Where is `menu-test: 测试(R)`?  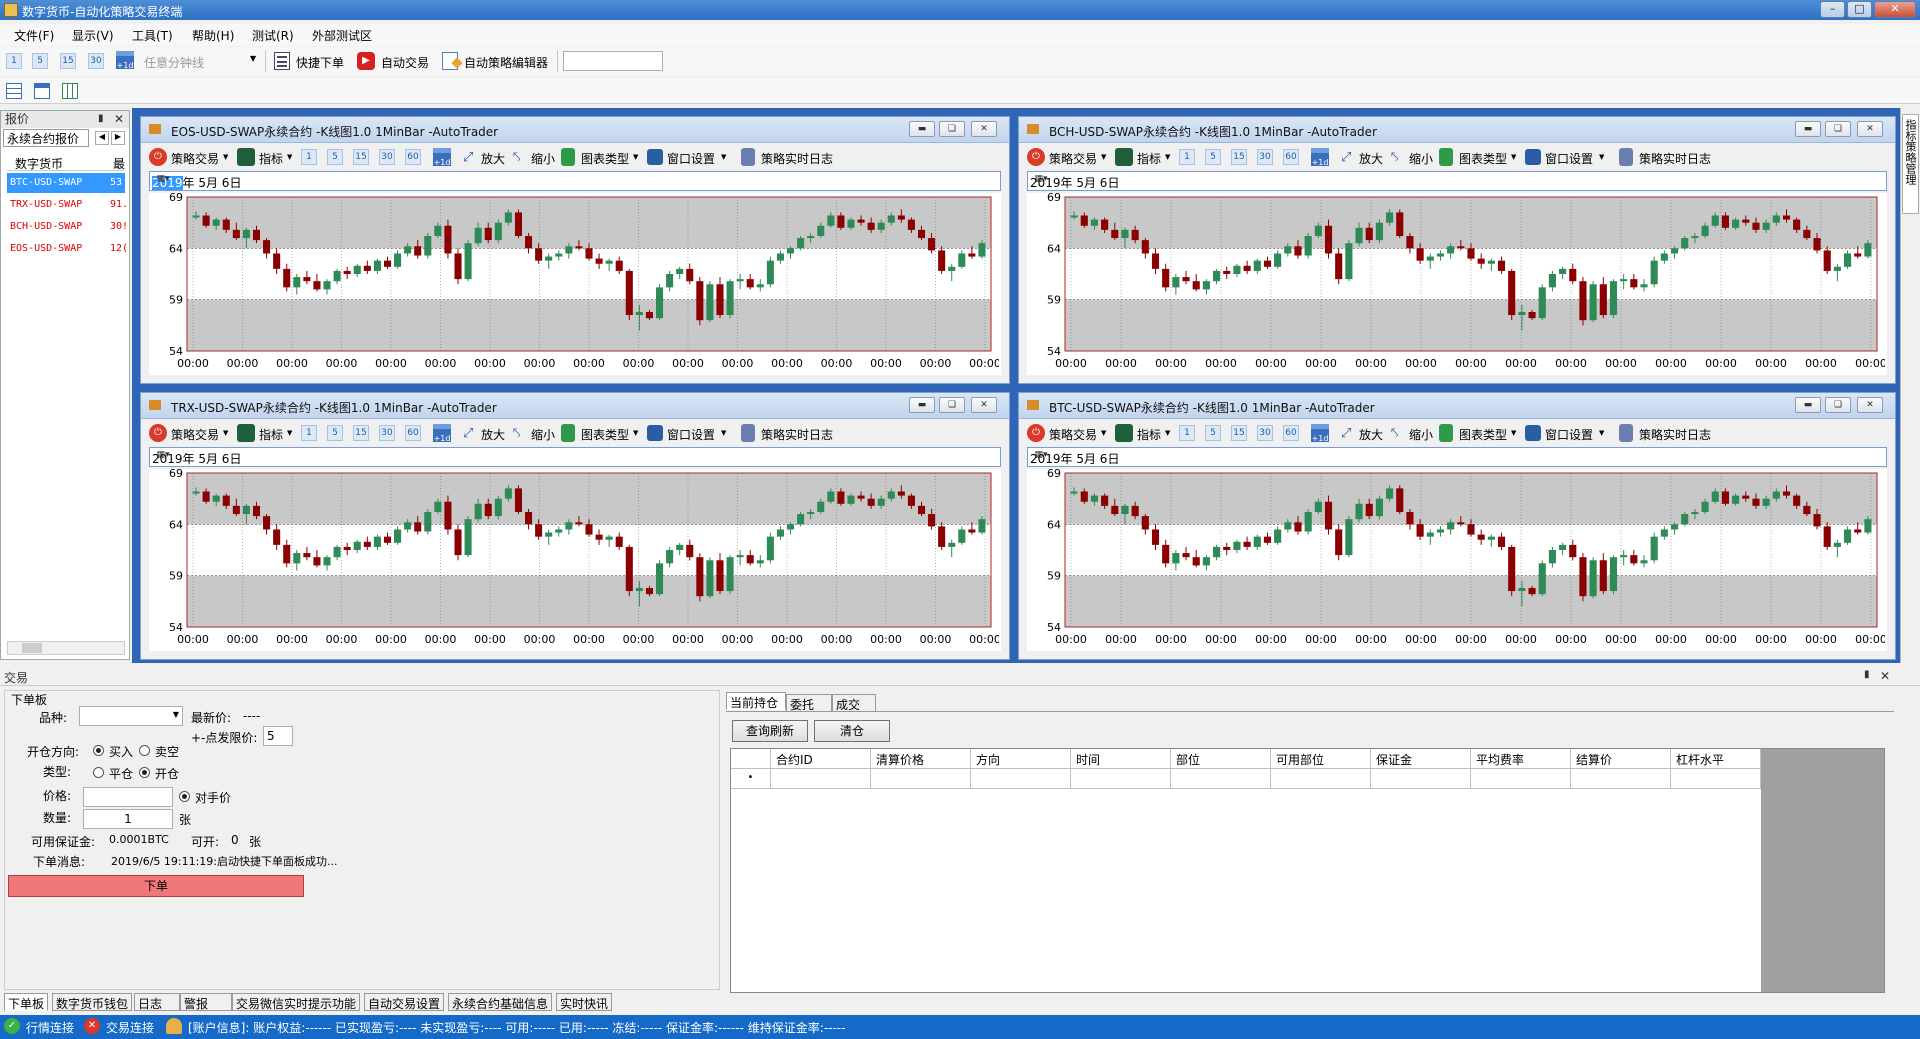
menu-test: 测试(R) is located at coordinates (273, 35).